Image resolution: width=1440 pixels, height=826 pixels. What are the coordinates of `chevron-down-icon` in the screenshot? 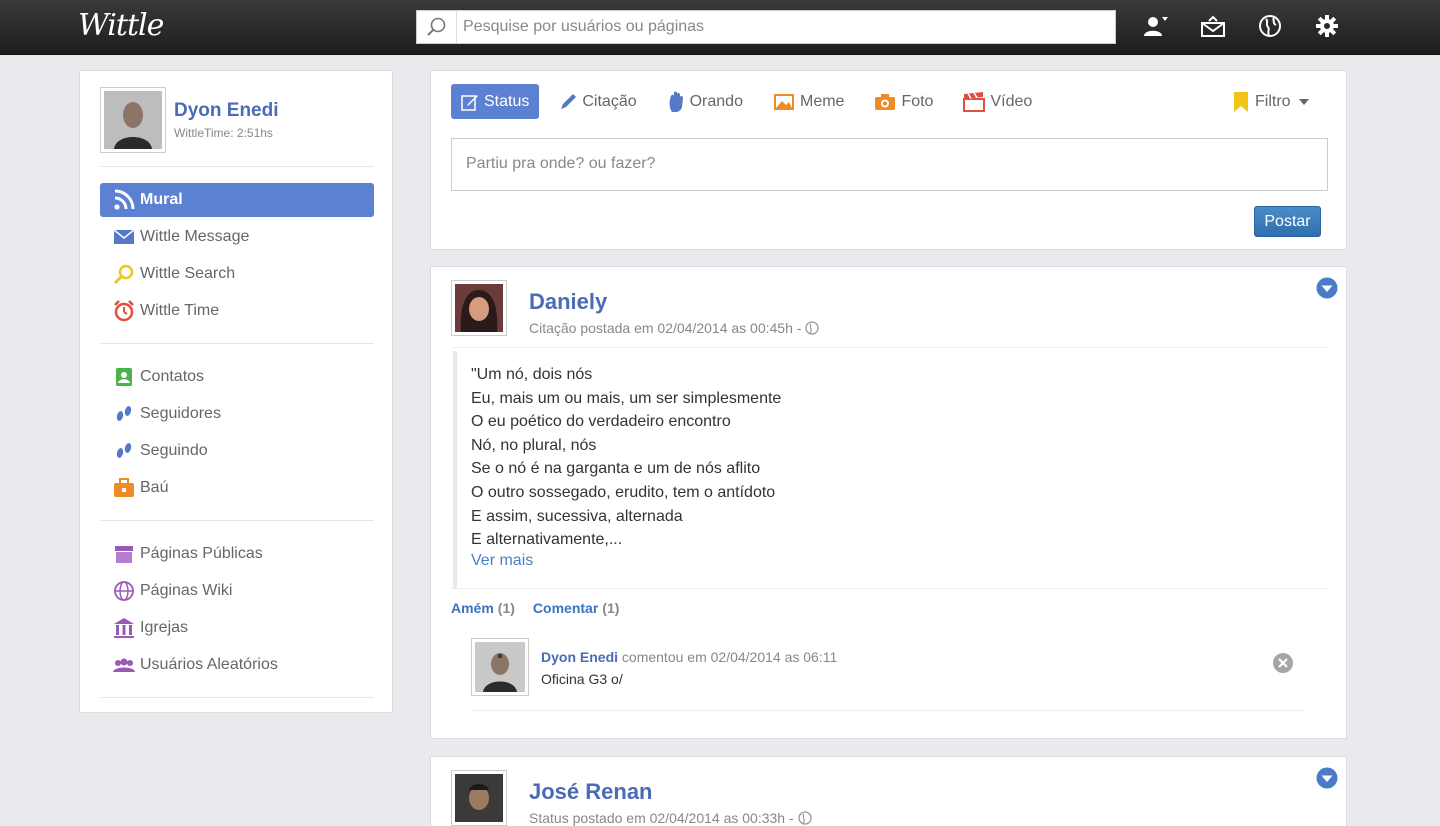 It's located at (1303, 102).